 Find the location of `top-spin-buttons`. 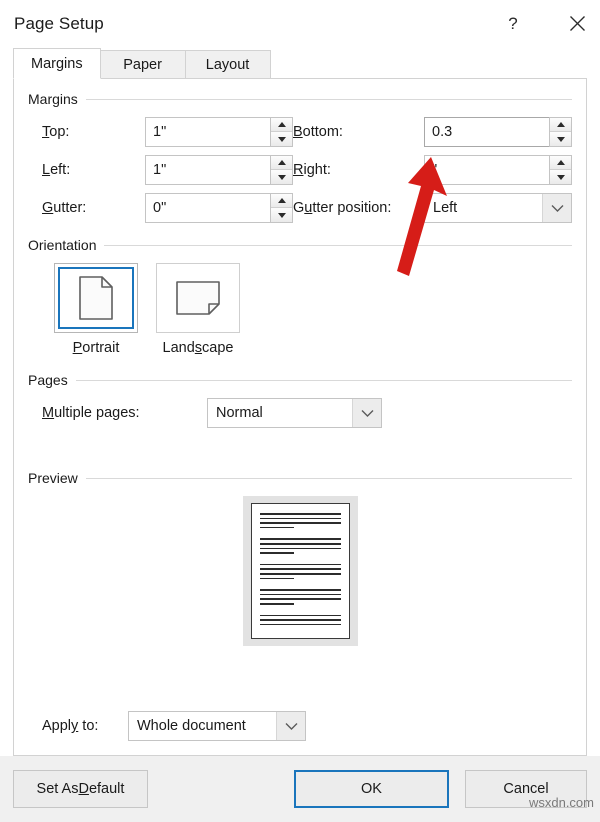

top-spin-buttons is located at coordinates (281, 132).